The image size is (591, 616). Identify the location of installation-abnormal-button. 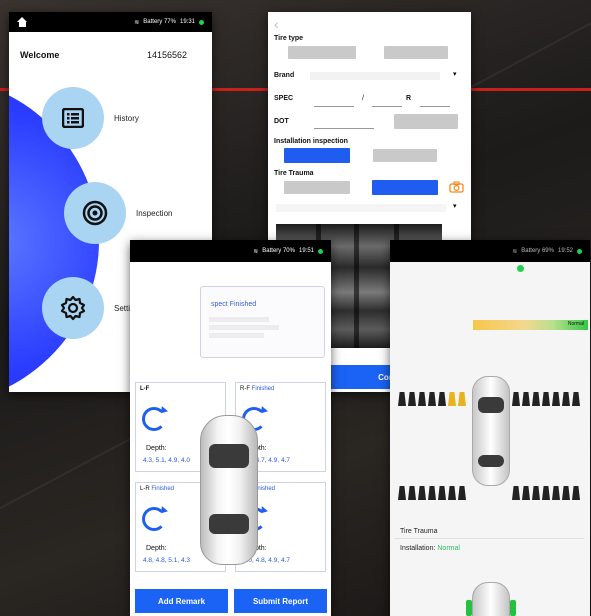
(405, 155).